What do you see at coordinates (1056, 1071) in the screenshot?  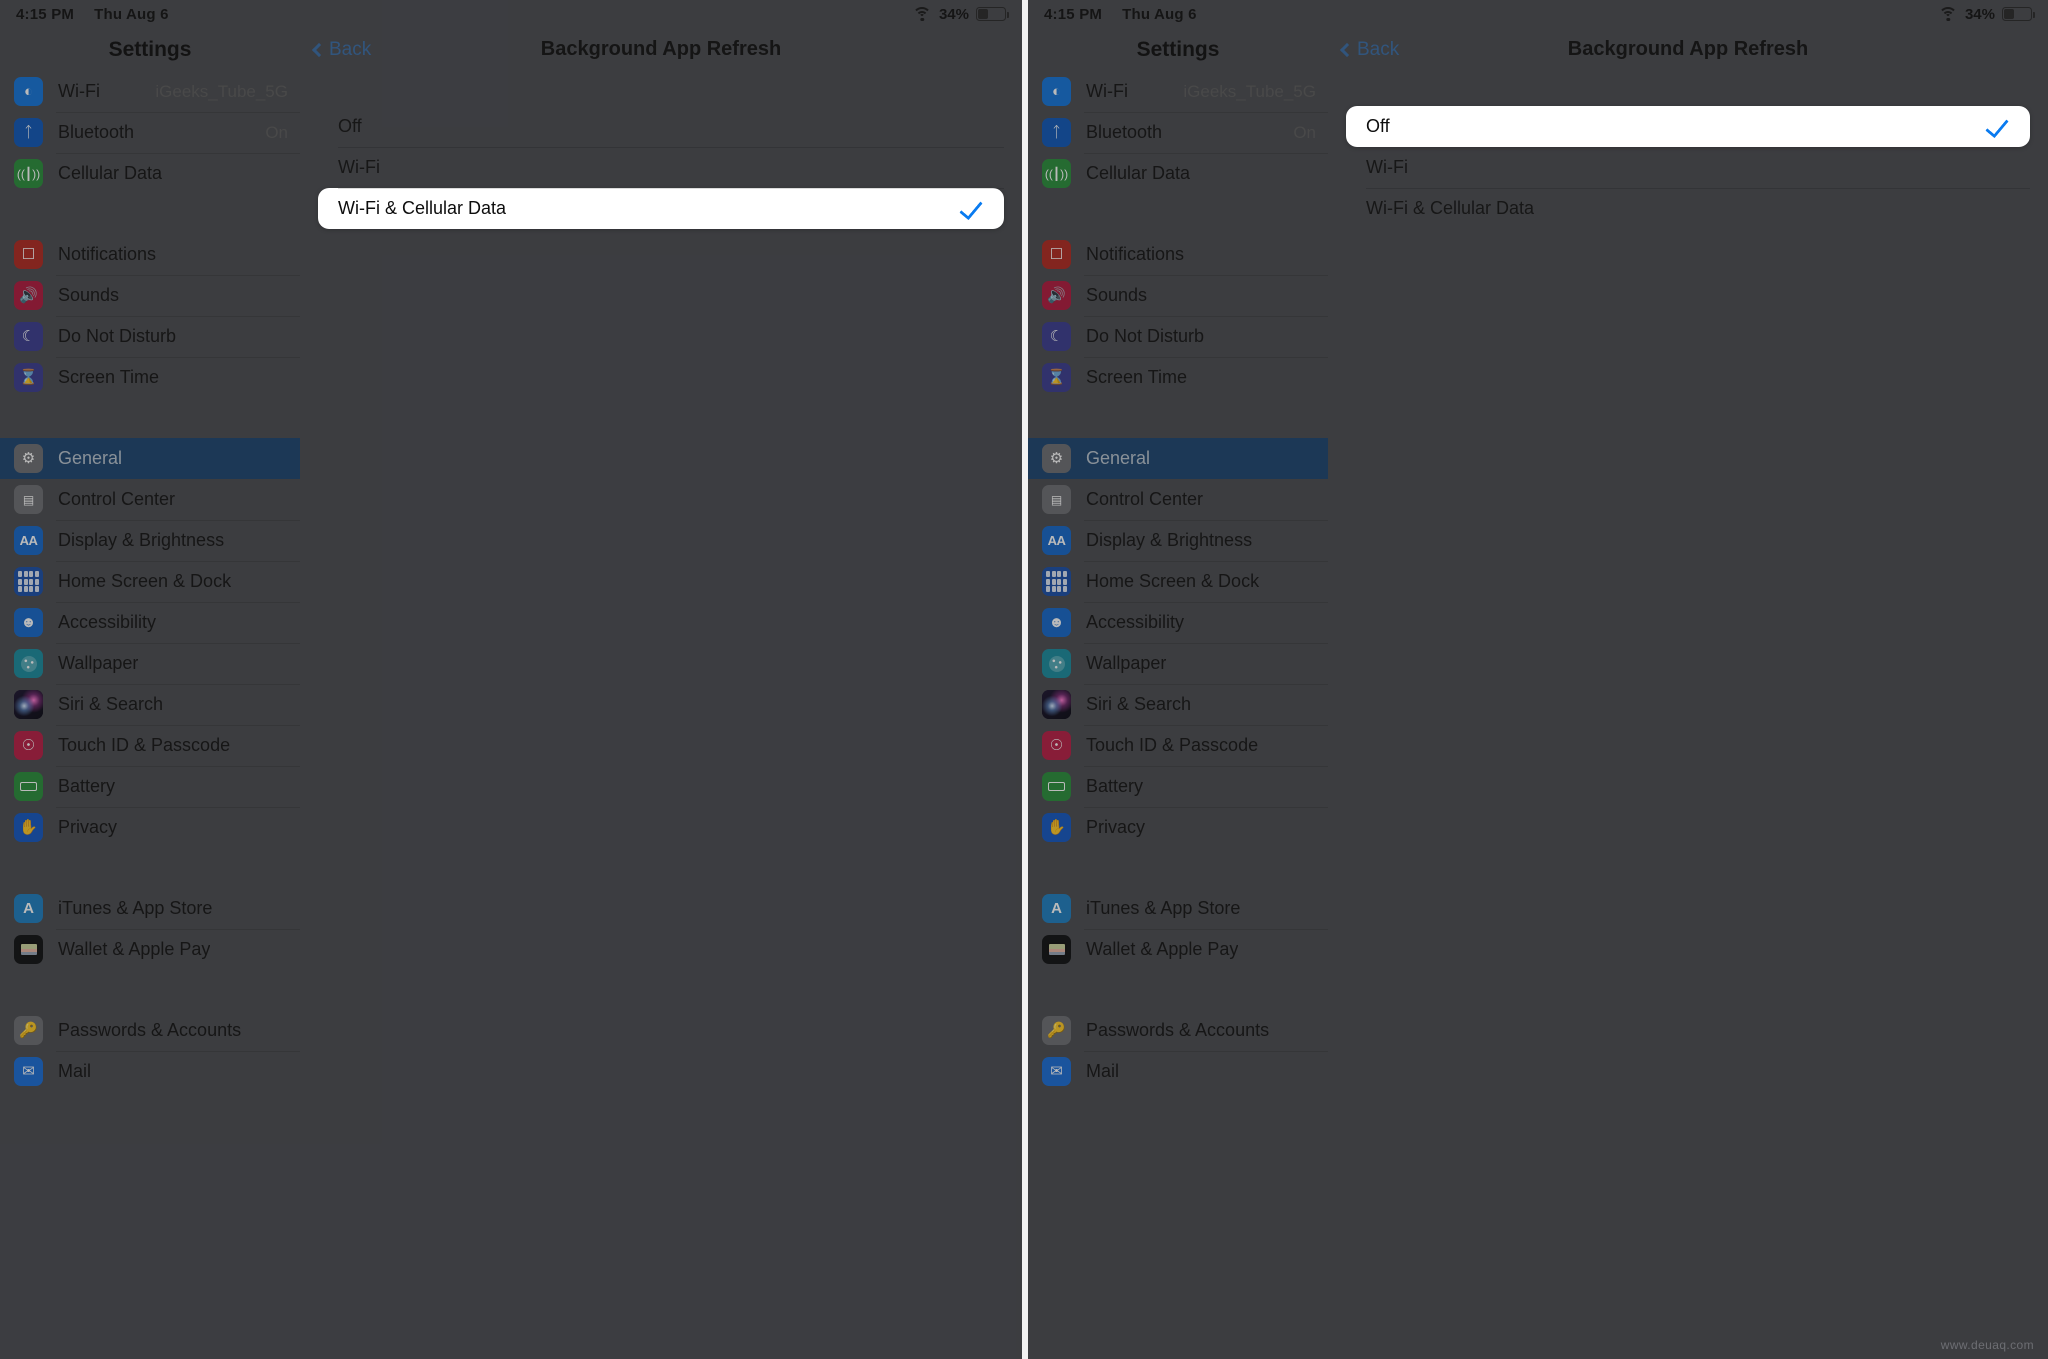 I see `mail-icon: ✉` at bounding box center [1056, 1071].